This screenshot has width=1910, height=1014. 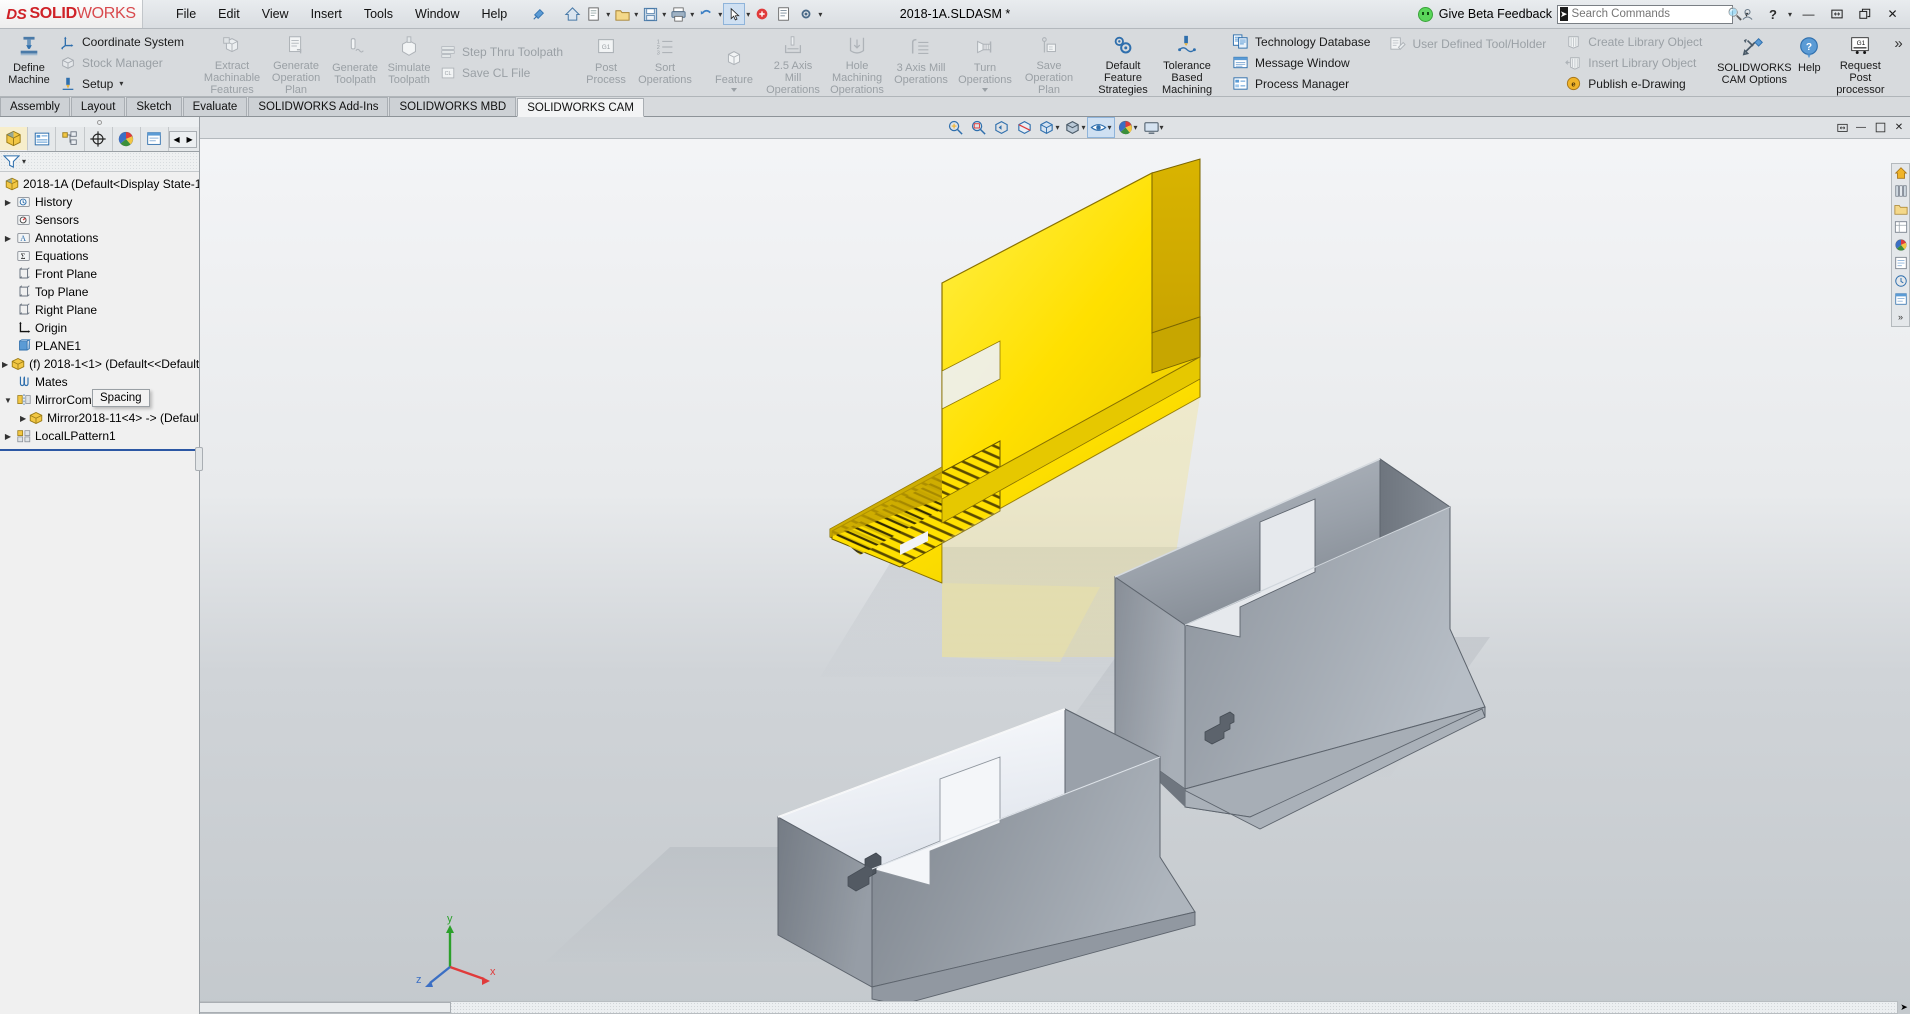 I want to click on hole-machining-button: Hole Machining Operations, so click(x=857, y=62).